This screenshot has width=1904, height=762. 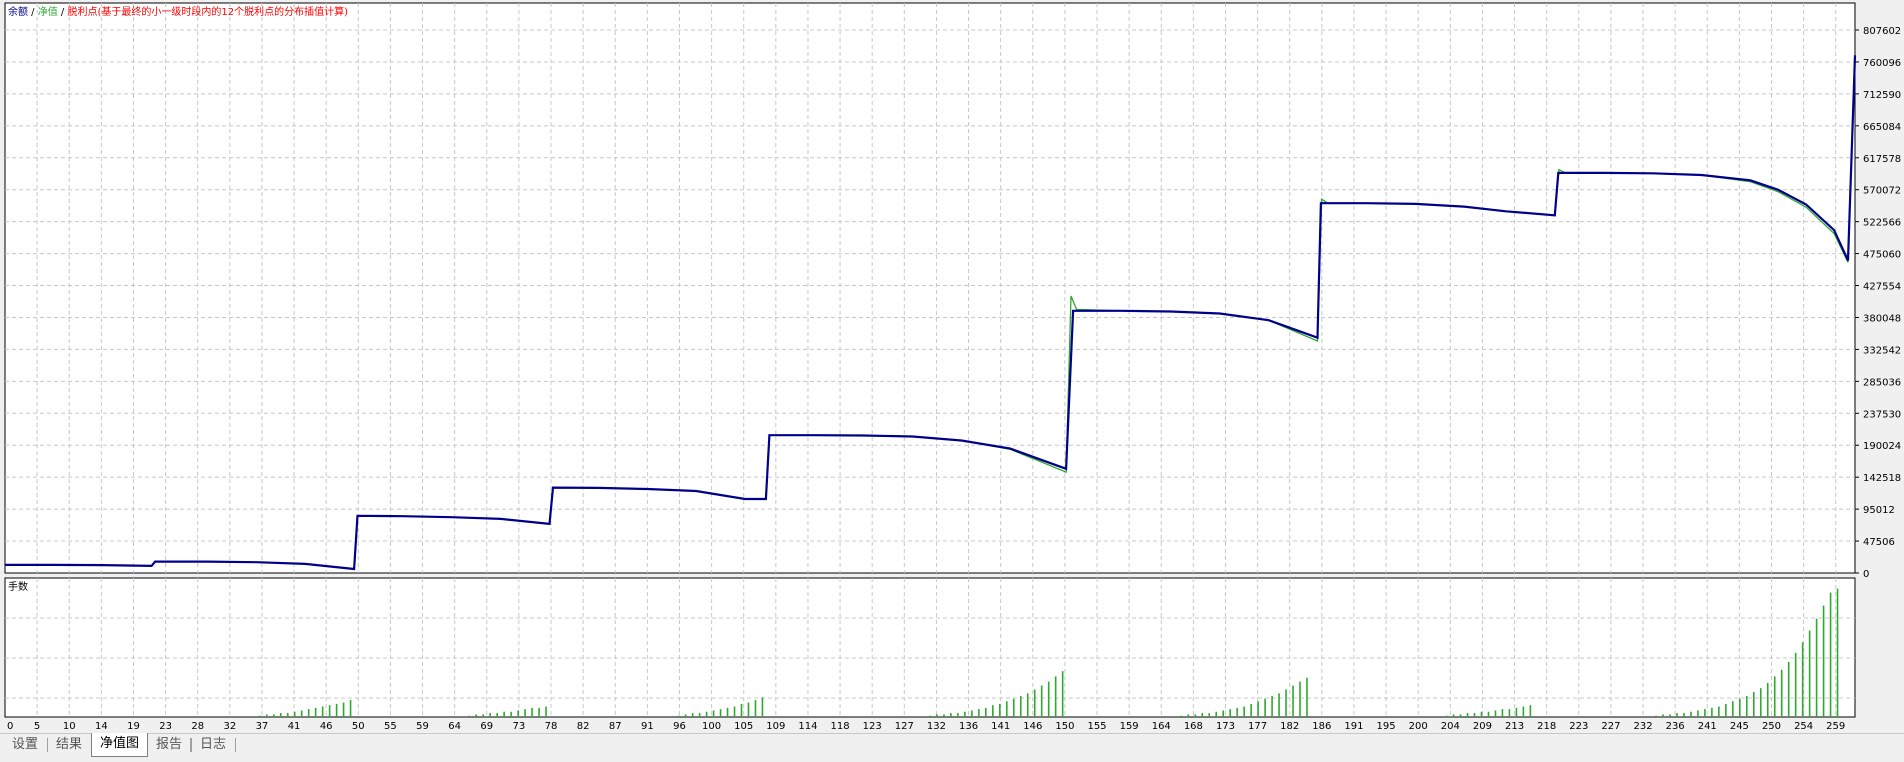 What do you see at coordinates (1161, 726) in the screenshot?
I see `x-tick-label: 164` at bounding box center [1161, 726].